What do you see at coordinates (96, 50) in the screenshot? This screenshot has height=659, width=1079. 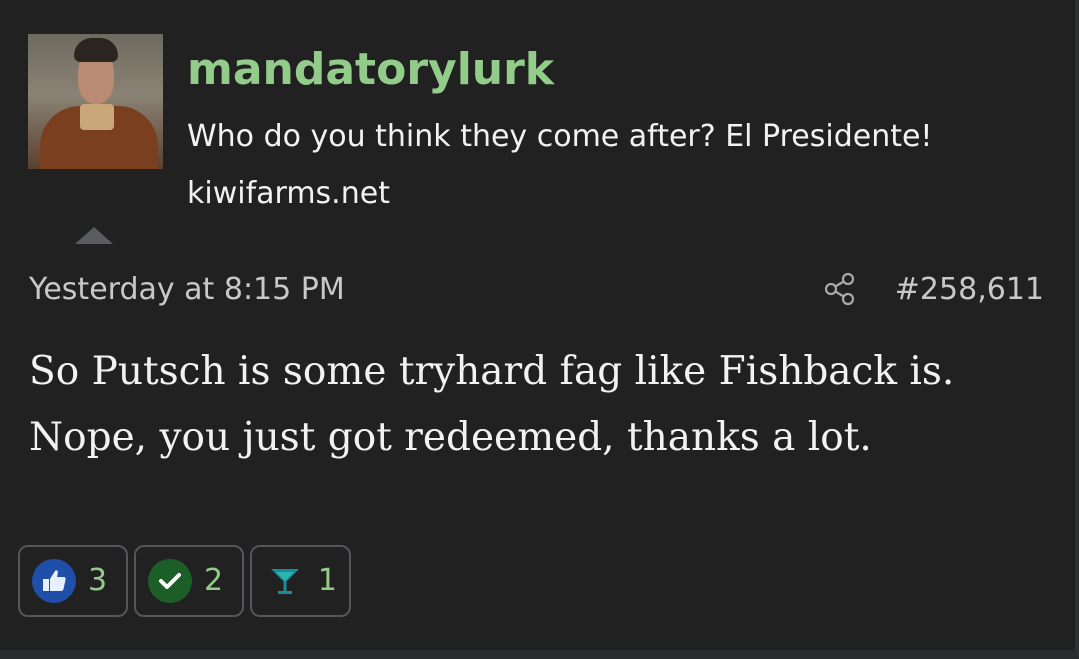 I see `avatar-hair` at bounding box center [96, 50].